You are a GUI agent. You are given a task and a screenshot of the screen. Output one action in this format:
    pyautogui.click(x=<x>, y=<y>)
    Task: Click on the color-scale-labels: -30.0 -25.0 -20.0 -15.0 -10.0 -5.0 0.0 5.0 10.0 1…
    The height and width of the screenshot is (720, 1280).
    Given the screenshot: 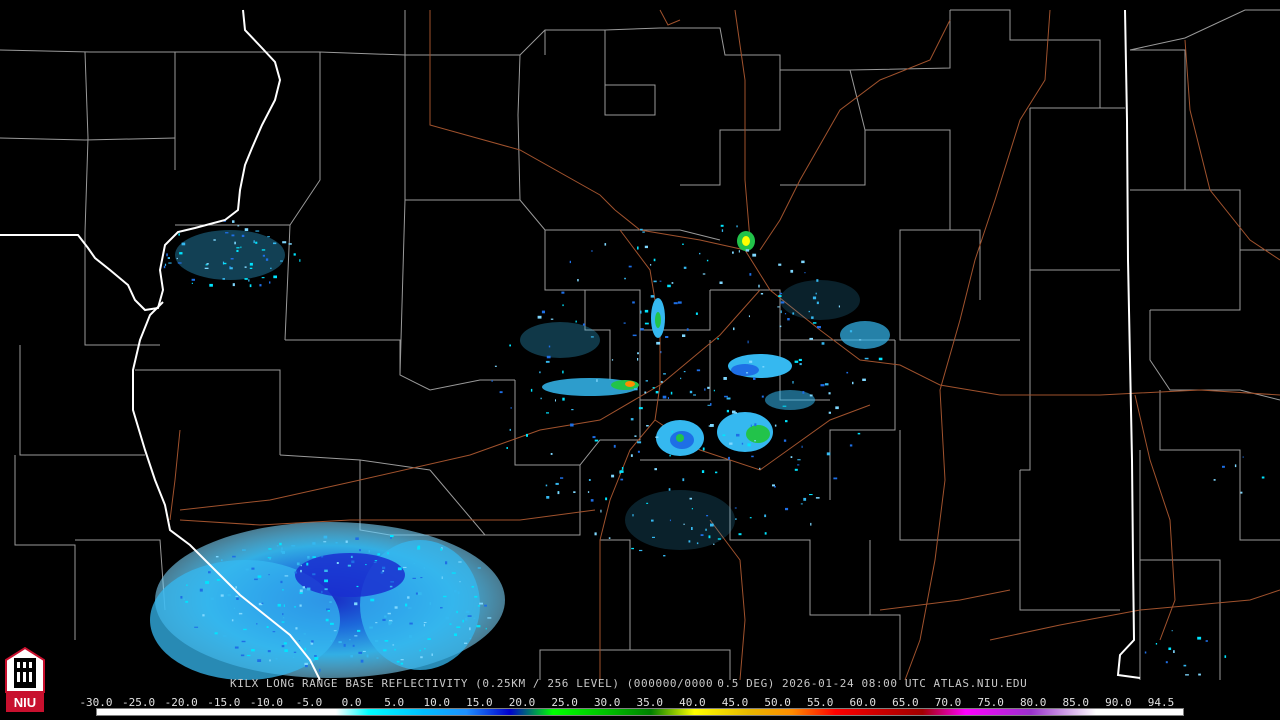 What is the action you would take?
    pyautogui.click(x=640, y=702)
    